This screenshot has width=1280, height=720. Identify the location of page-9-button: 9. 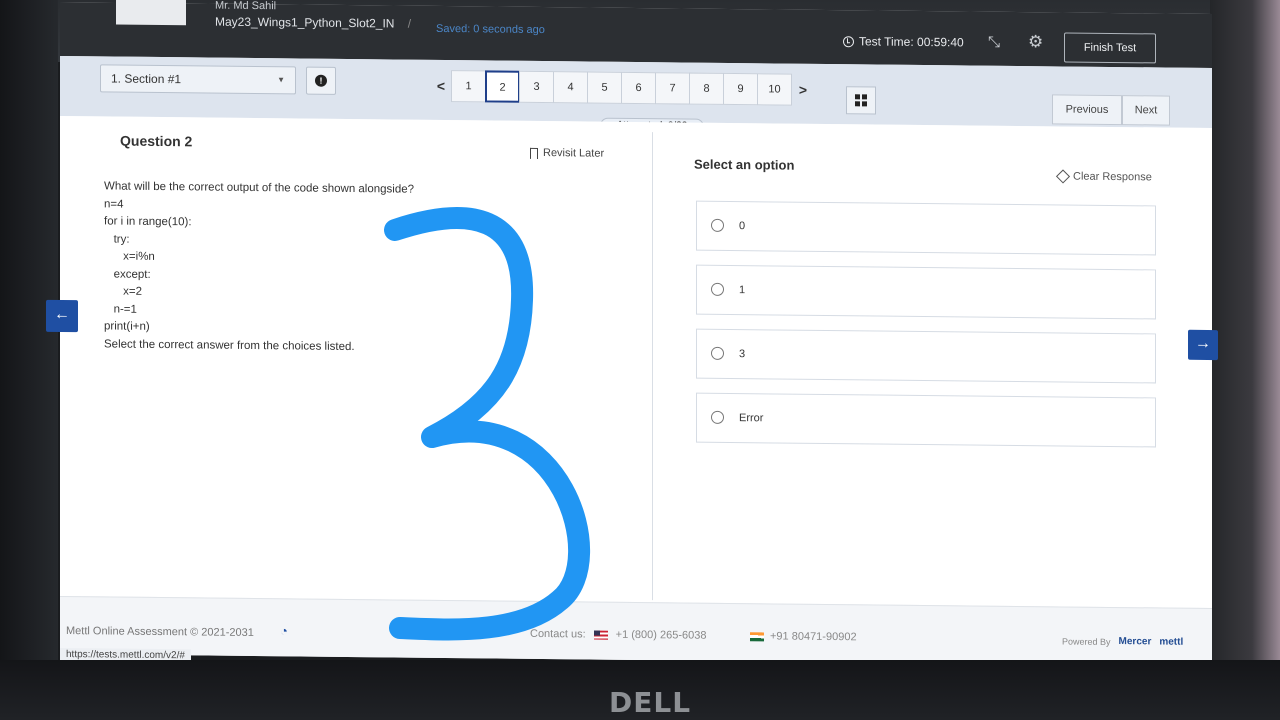
(740, 89).